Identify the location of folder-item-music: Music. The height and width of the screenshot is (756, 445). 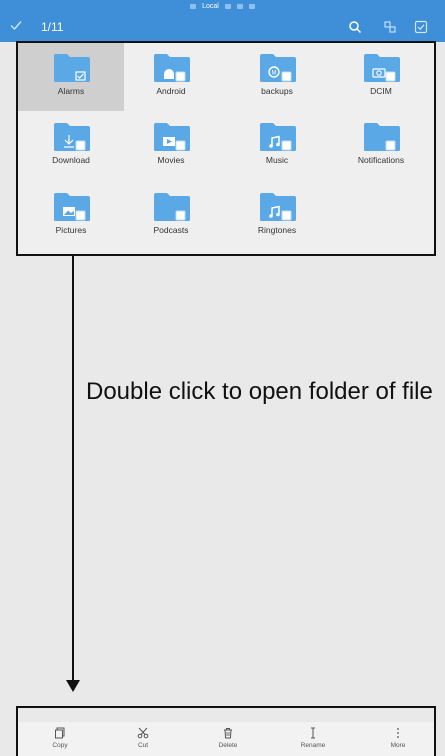
(277, 146).